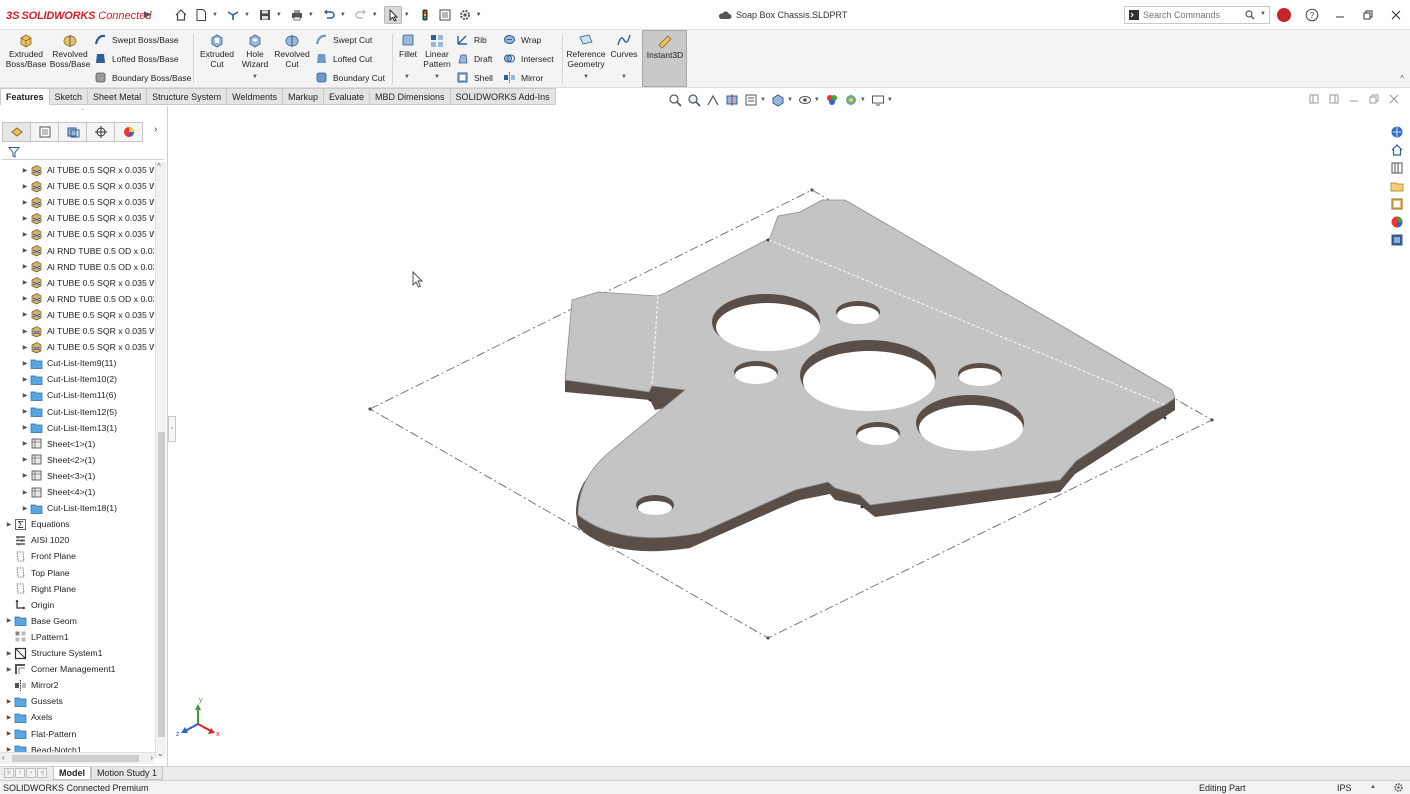  Describe the element at coordinates (36, 637) in the screenshot. I see `tree-item: LPattern1` at that location.